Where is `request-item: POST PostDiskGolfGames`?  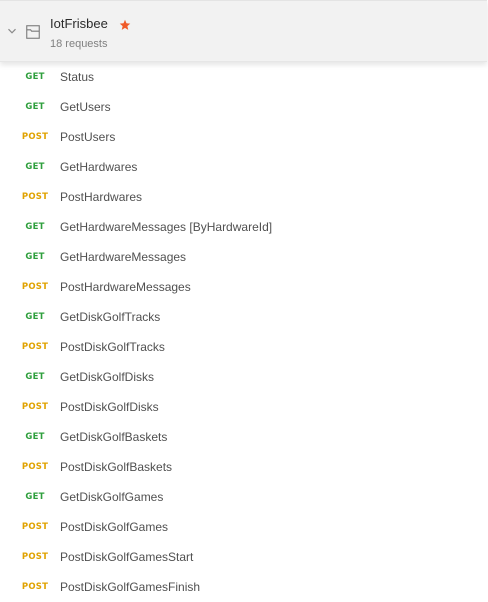
request-item: POST PostDiskGolfGames is located at coordinates (243, 527).